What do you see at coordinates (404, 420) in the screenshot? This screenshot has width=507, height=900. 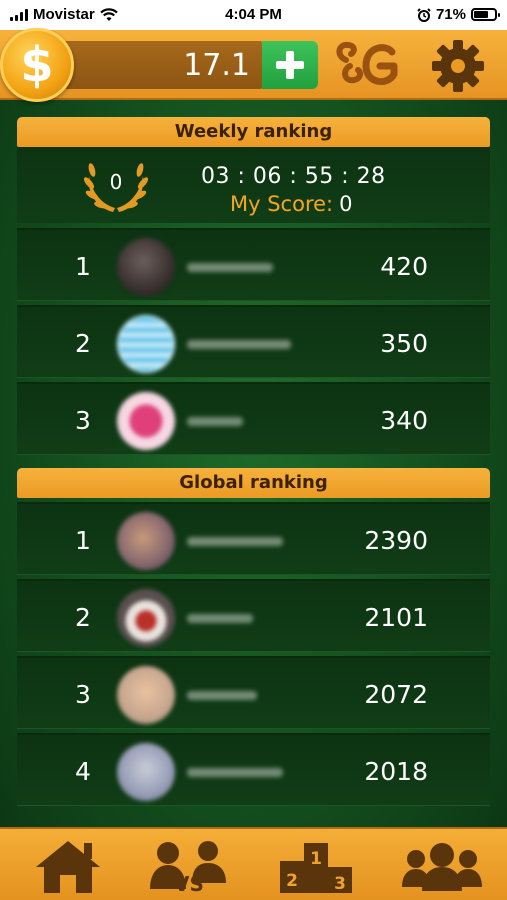 I see `row-score: 340` at bounding box center [404, 420].